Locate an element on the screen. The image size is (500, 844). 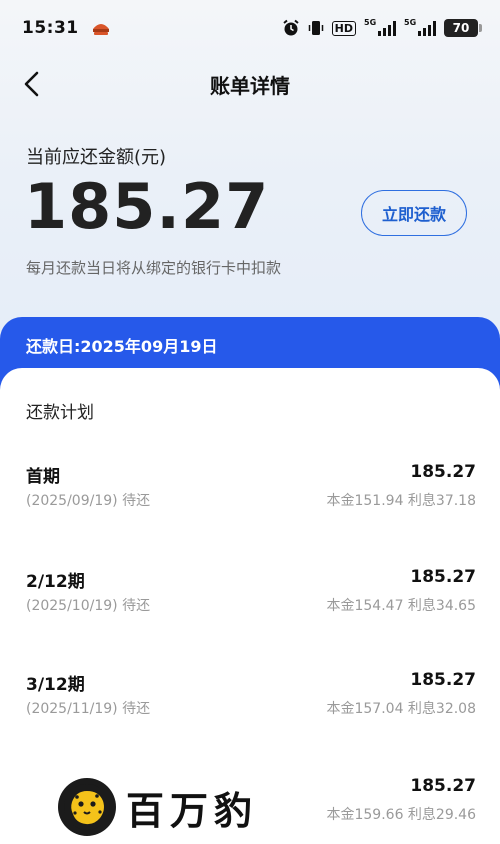
nav-bar: 账单详情 is located at coordinates (250, 84).